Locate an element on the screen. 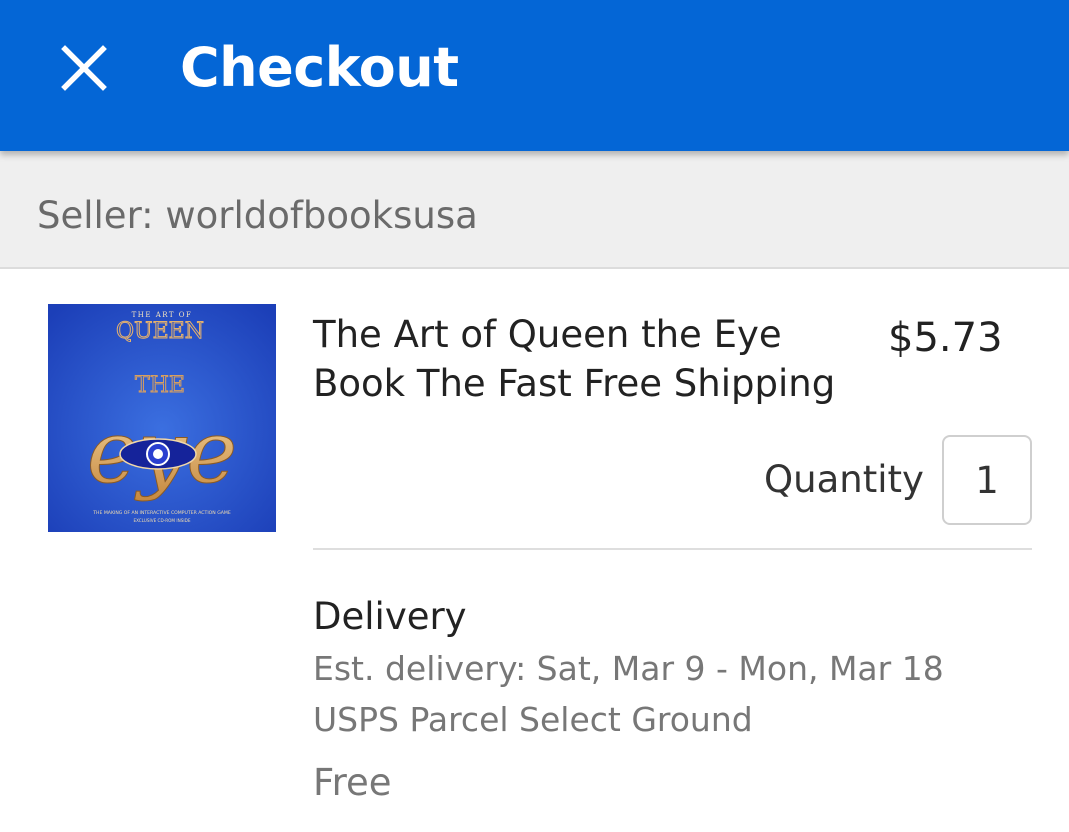 Image resolution: width=1069 pixels, height=832 pixels. delivery-service: USPS Parcel Select Ground is located at coordinates (533, 720).